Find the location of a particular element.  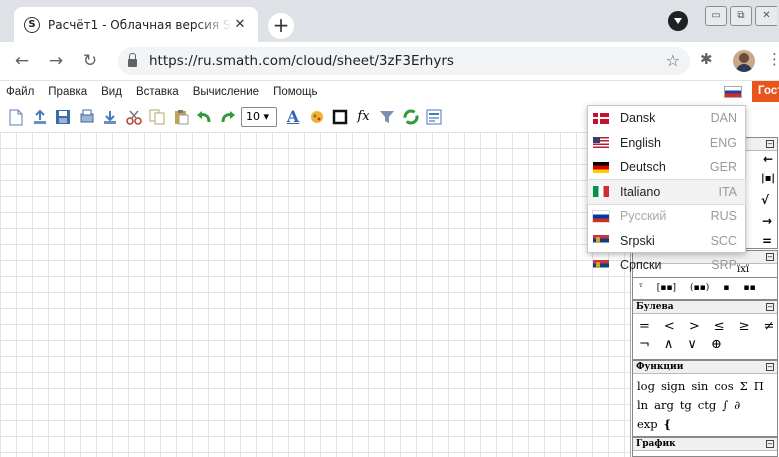

bool-not: ¬ is located at coordinates (644, 344).